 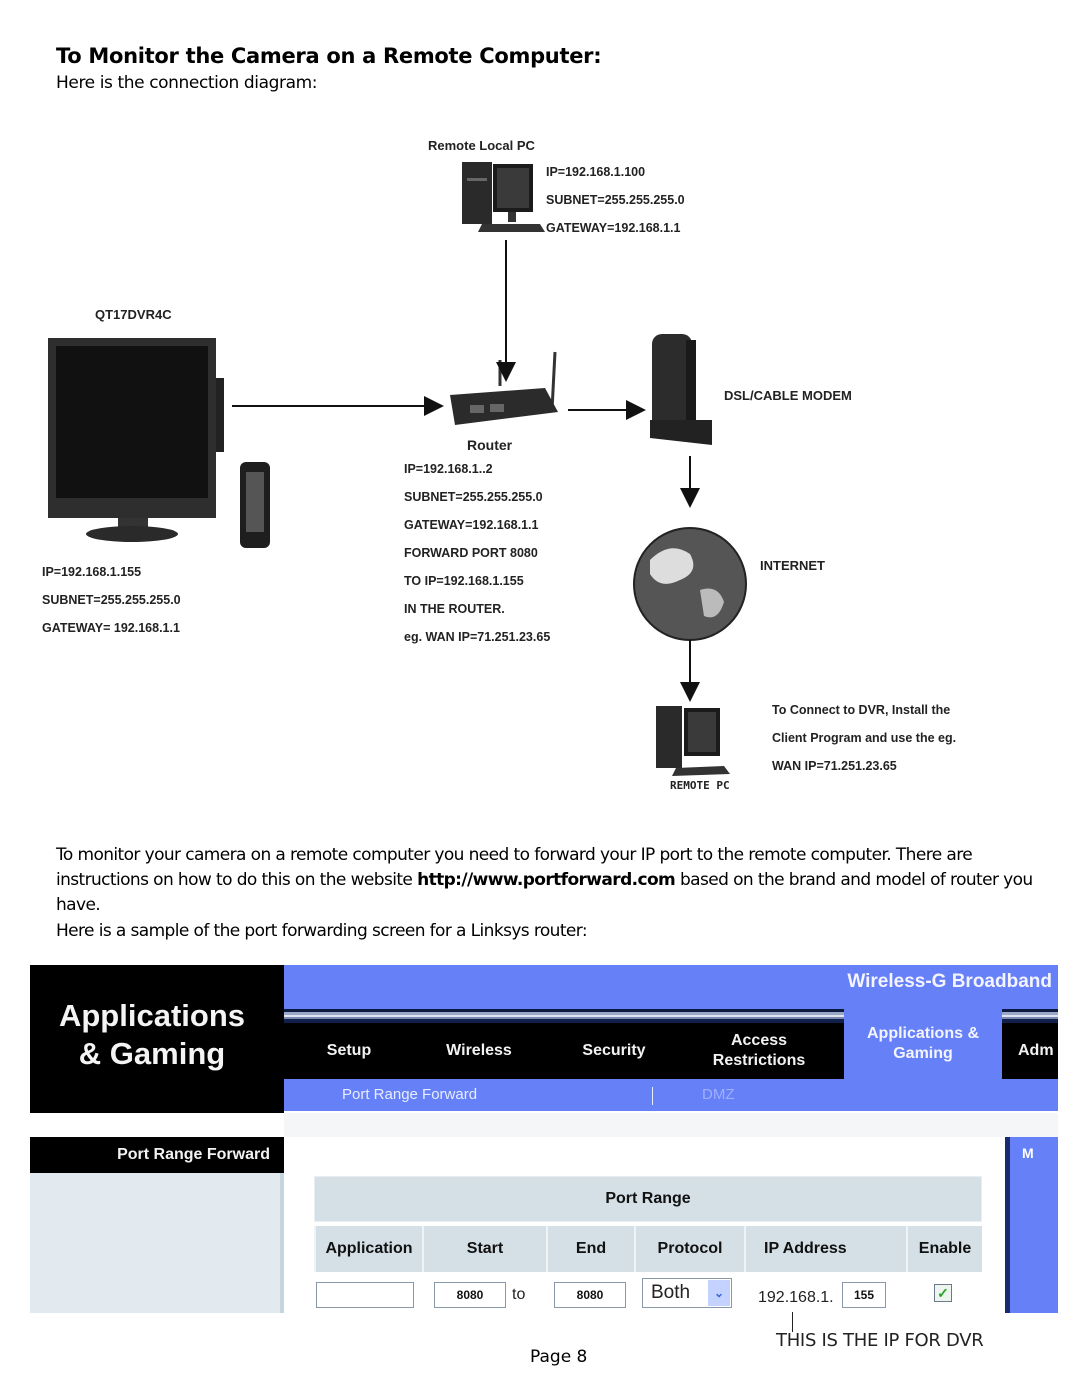 What do you see at coordinates (759, 1051) in the screenshot?
I see `tab-access-restrictions: Access Restrictions` at bounding box center [759, 1051].